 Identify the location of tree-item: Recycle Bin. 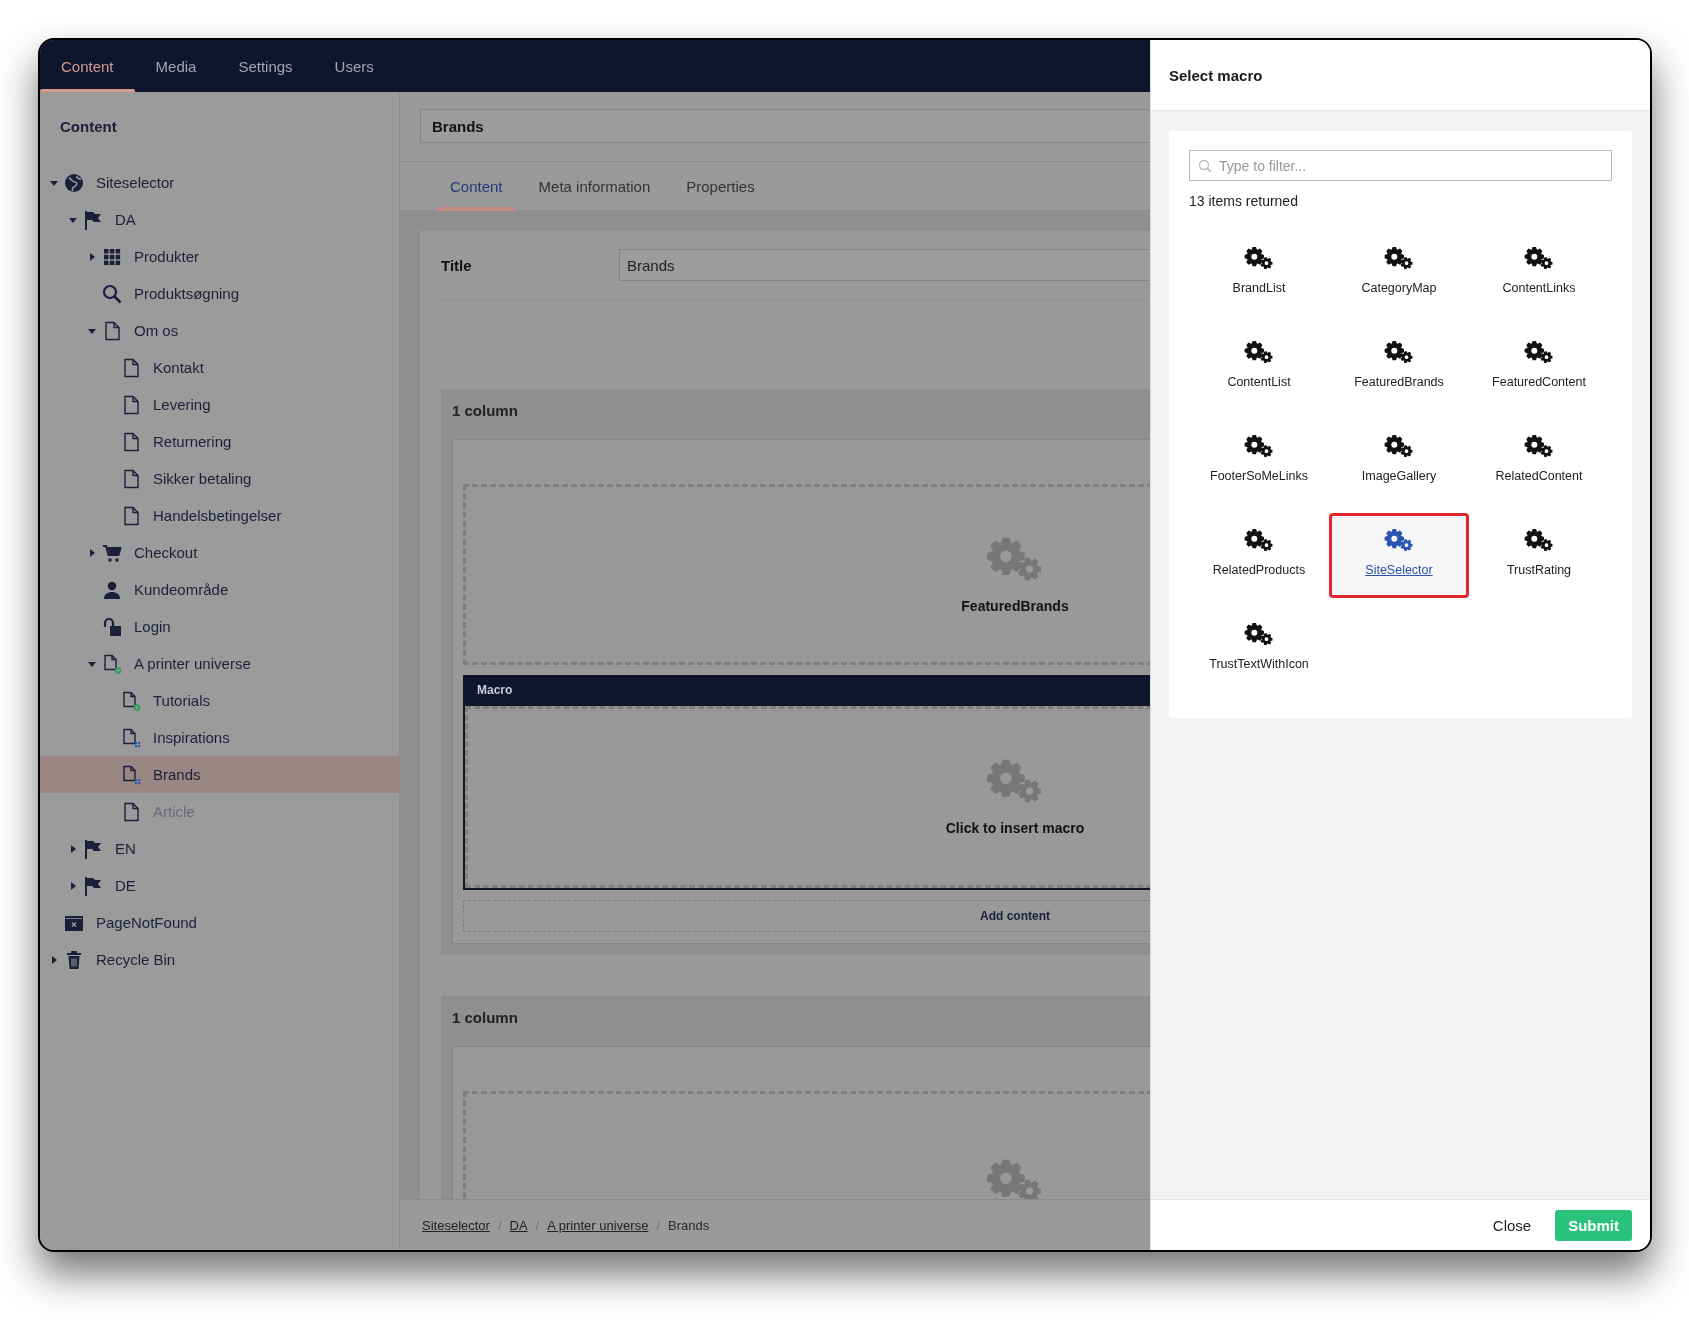
(219, 959).